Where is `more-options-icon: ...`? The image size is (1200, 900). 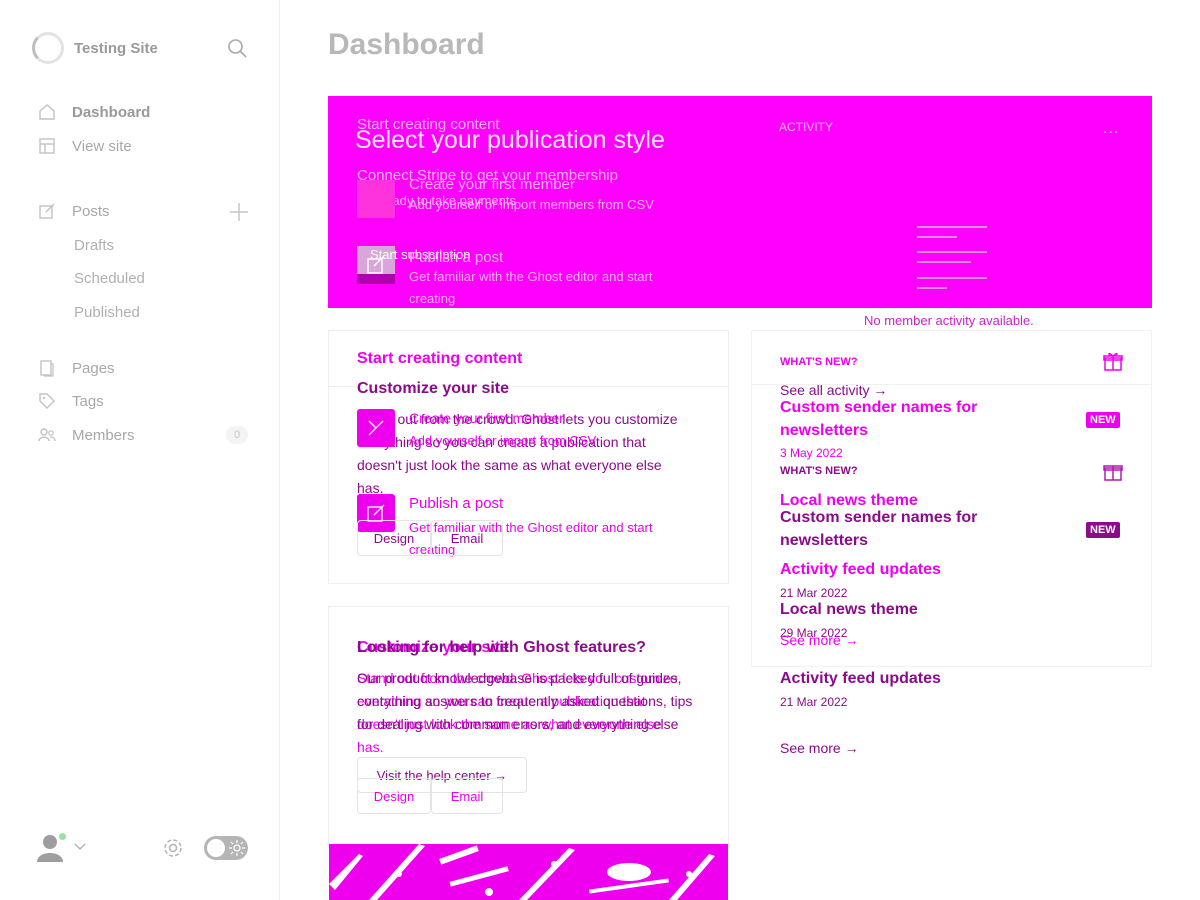
more-options-icon: ... is located at coordinates (1111, 129).